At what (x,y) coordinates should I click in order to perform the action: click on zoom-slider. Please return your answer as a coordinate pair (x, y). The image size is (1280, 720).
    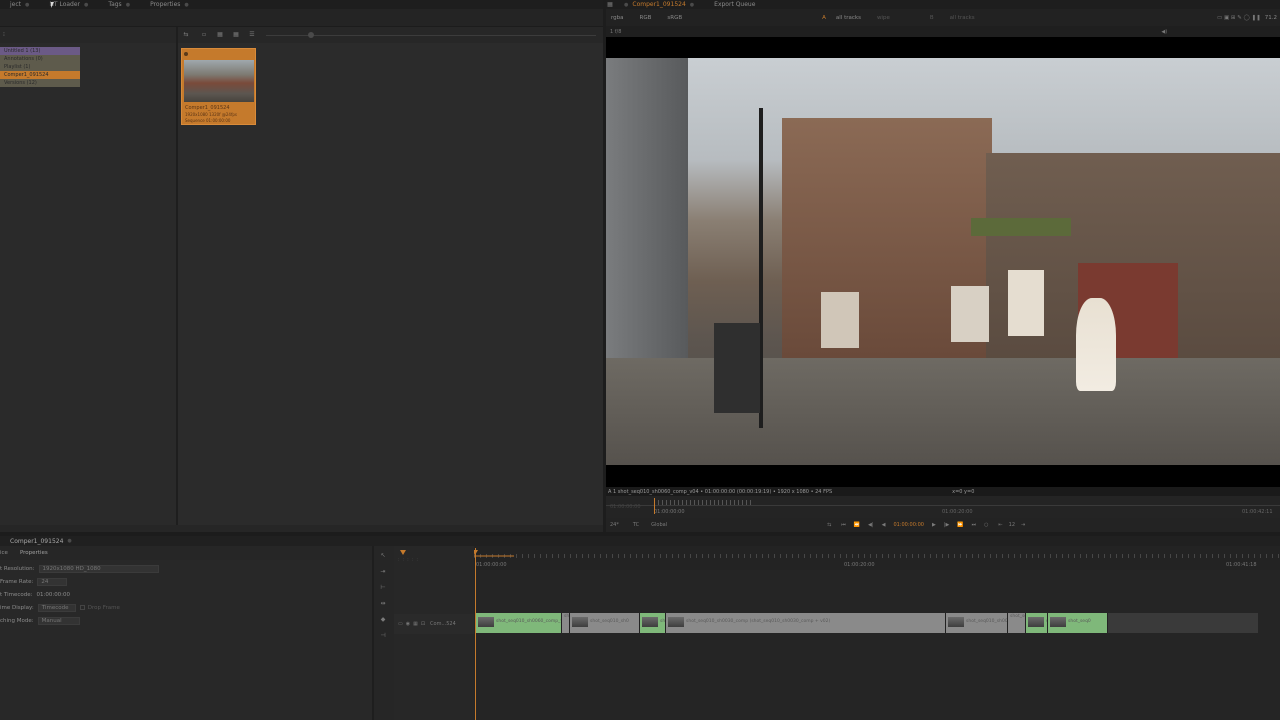
    Looking at the image, I should click on (431, 35).